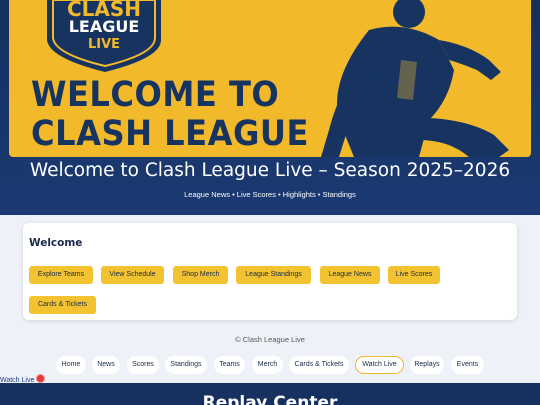  Describe the element at coordinates (104, 10) in the screenshot. I see `logo-line-1: CLASH` at that location.